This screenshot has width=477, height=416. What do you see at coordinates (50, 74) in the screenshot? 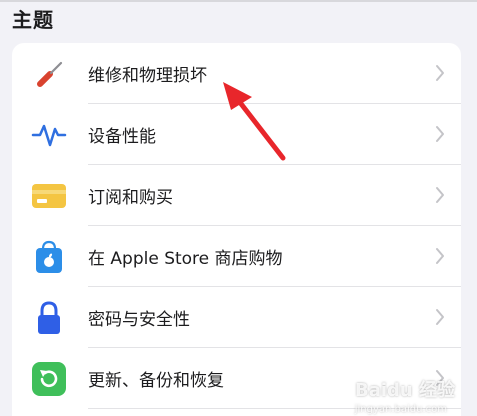
I see `screwdriver-icon` at bounding box center [50, 74].